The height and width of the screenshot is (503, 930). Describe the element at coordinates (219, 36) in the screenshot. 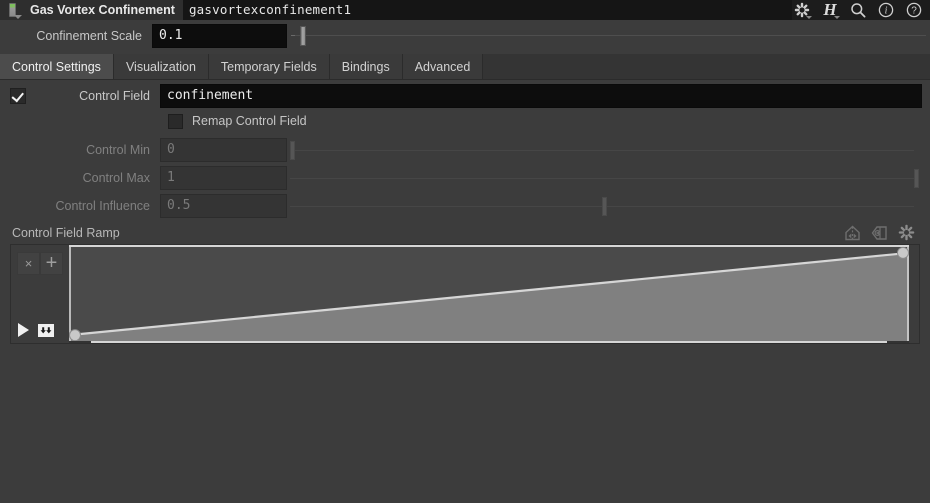

I see `confinement-scale-input: 0.1` at that location.